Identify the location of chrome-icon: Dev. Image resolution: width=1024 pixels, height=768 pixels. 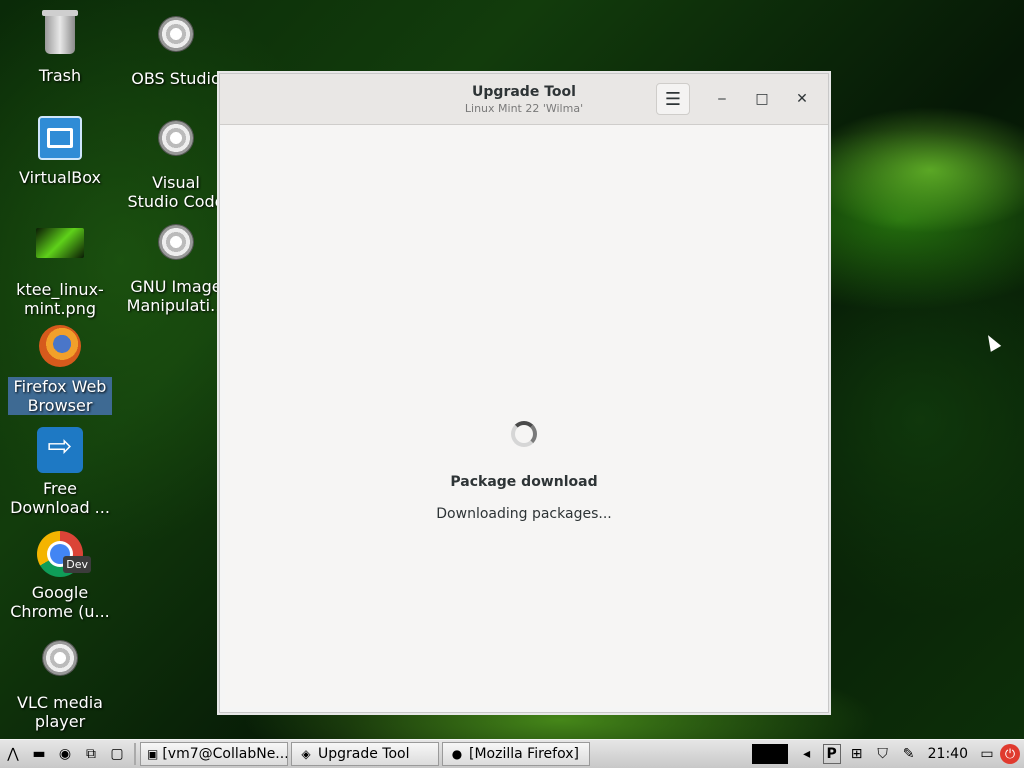
(63, 555).